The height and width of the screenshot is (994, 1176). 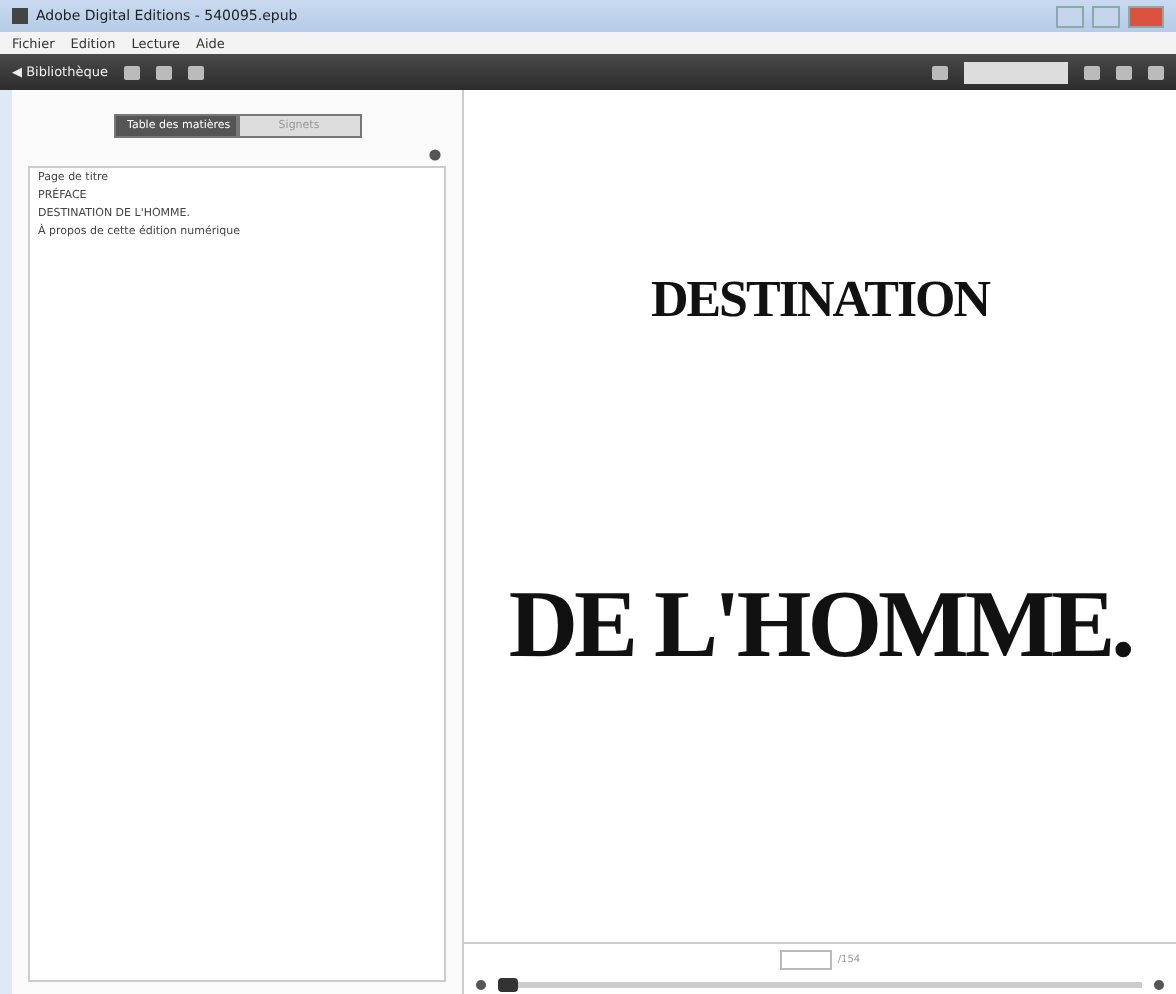 I want to click on app-icon, so click(x=20, y=16).